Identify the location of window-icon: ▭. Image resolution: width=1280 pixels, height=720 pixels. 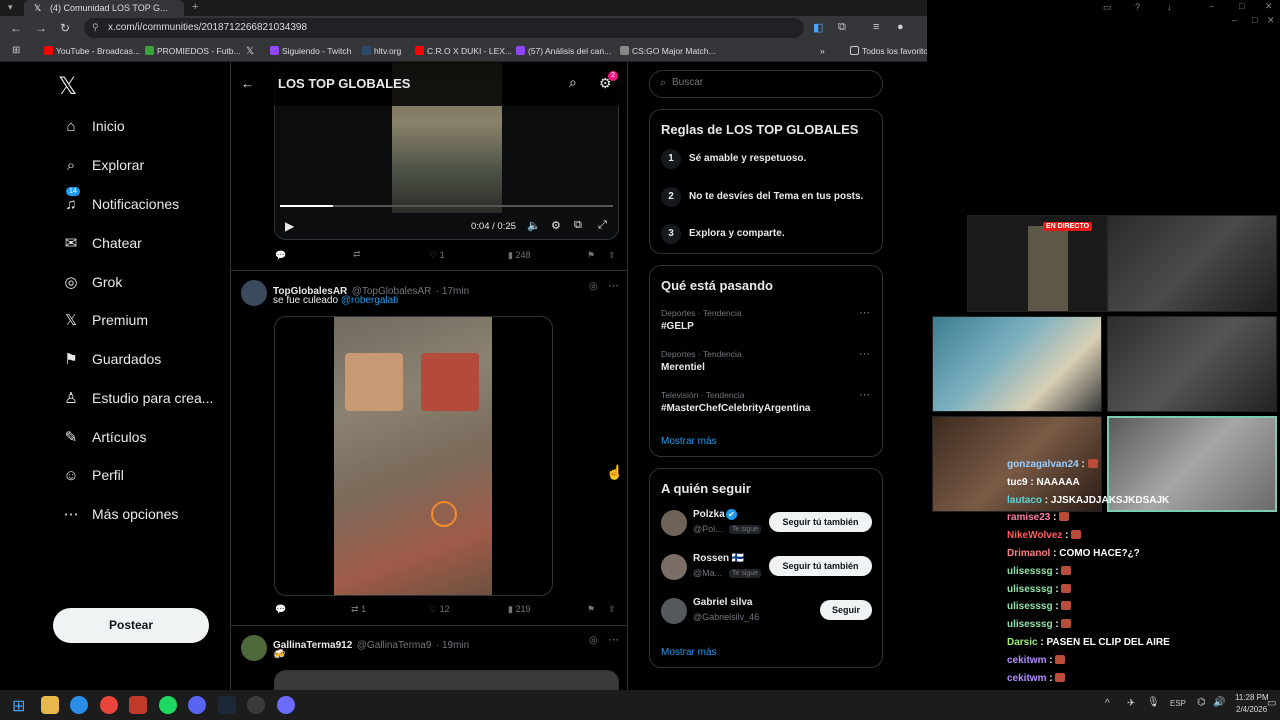
(1107, 7).